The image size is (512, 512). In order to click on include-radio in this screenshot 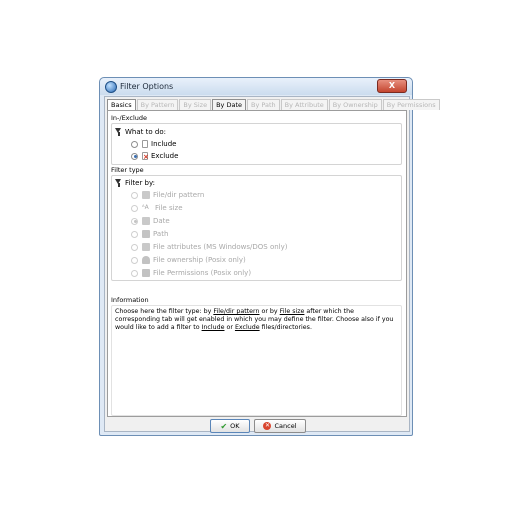, I will do `click(134, 144)`.